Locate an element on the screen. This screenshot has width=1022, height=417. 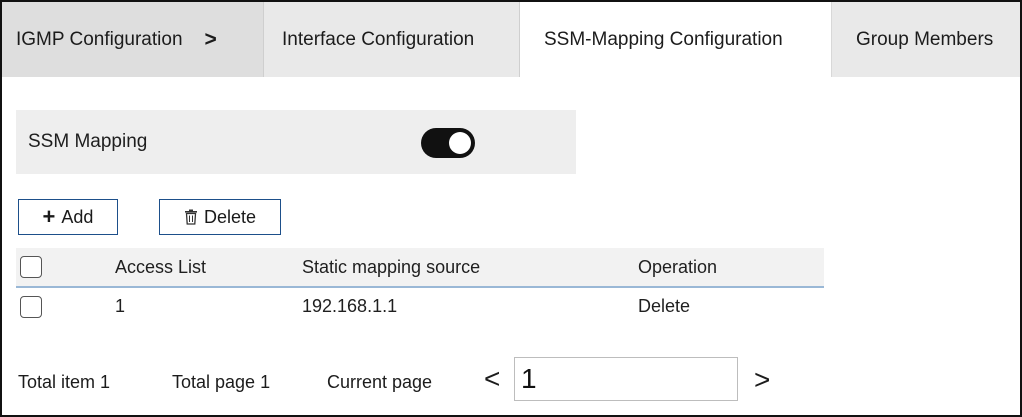
next-page-button: > is located at coordinates (762, 380).